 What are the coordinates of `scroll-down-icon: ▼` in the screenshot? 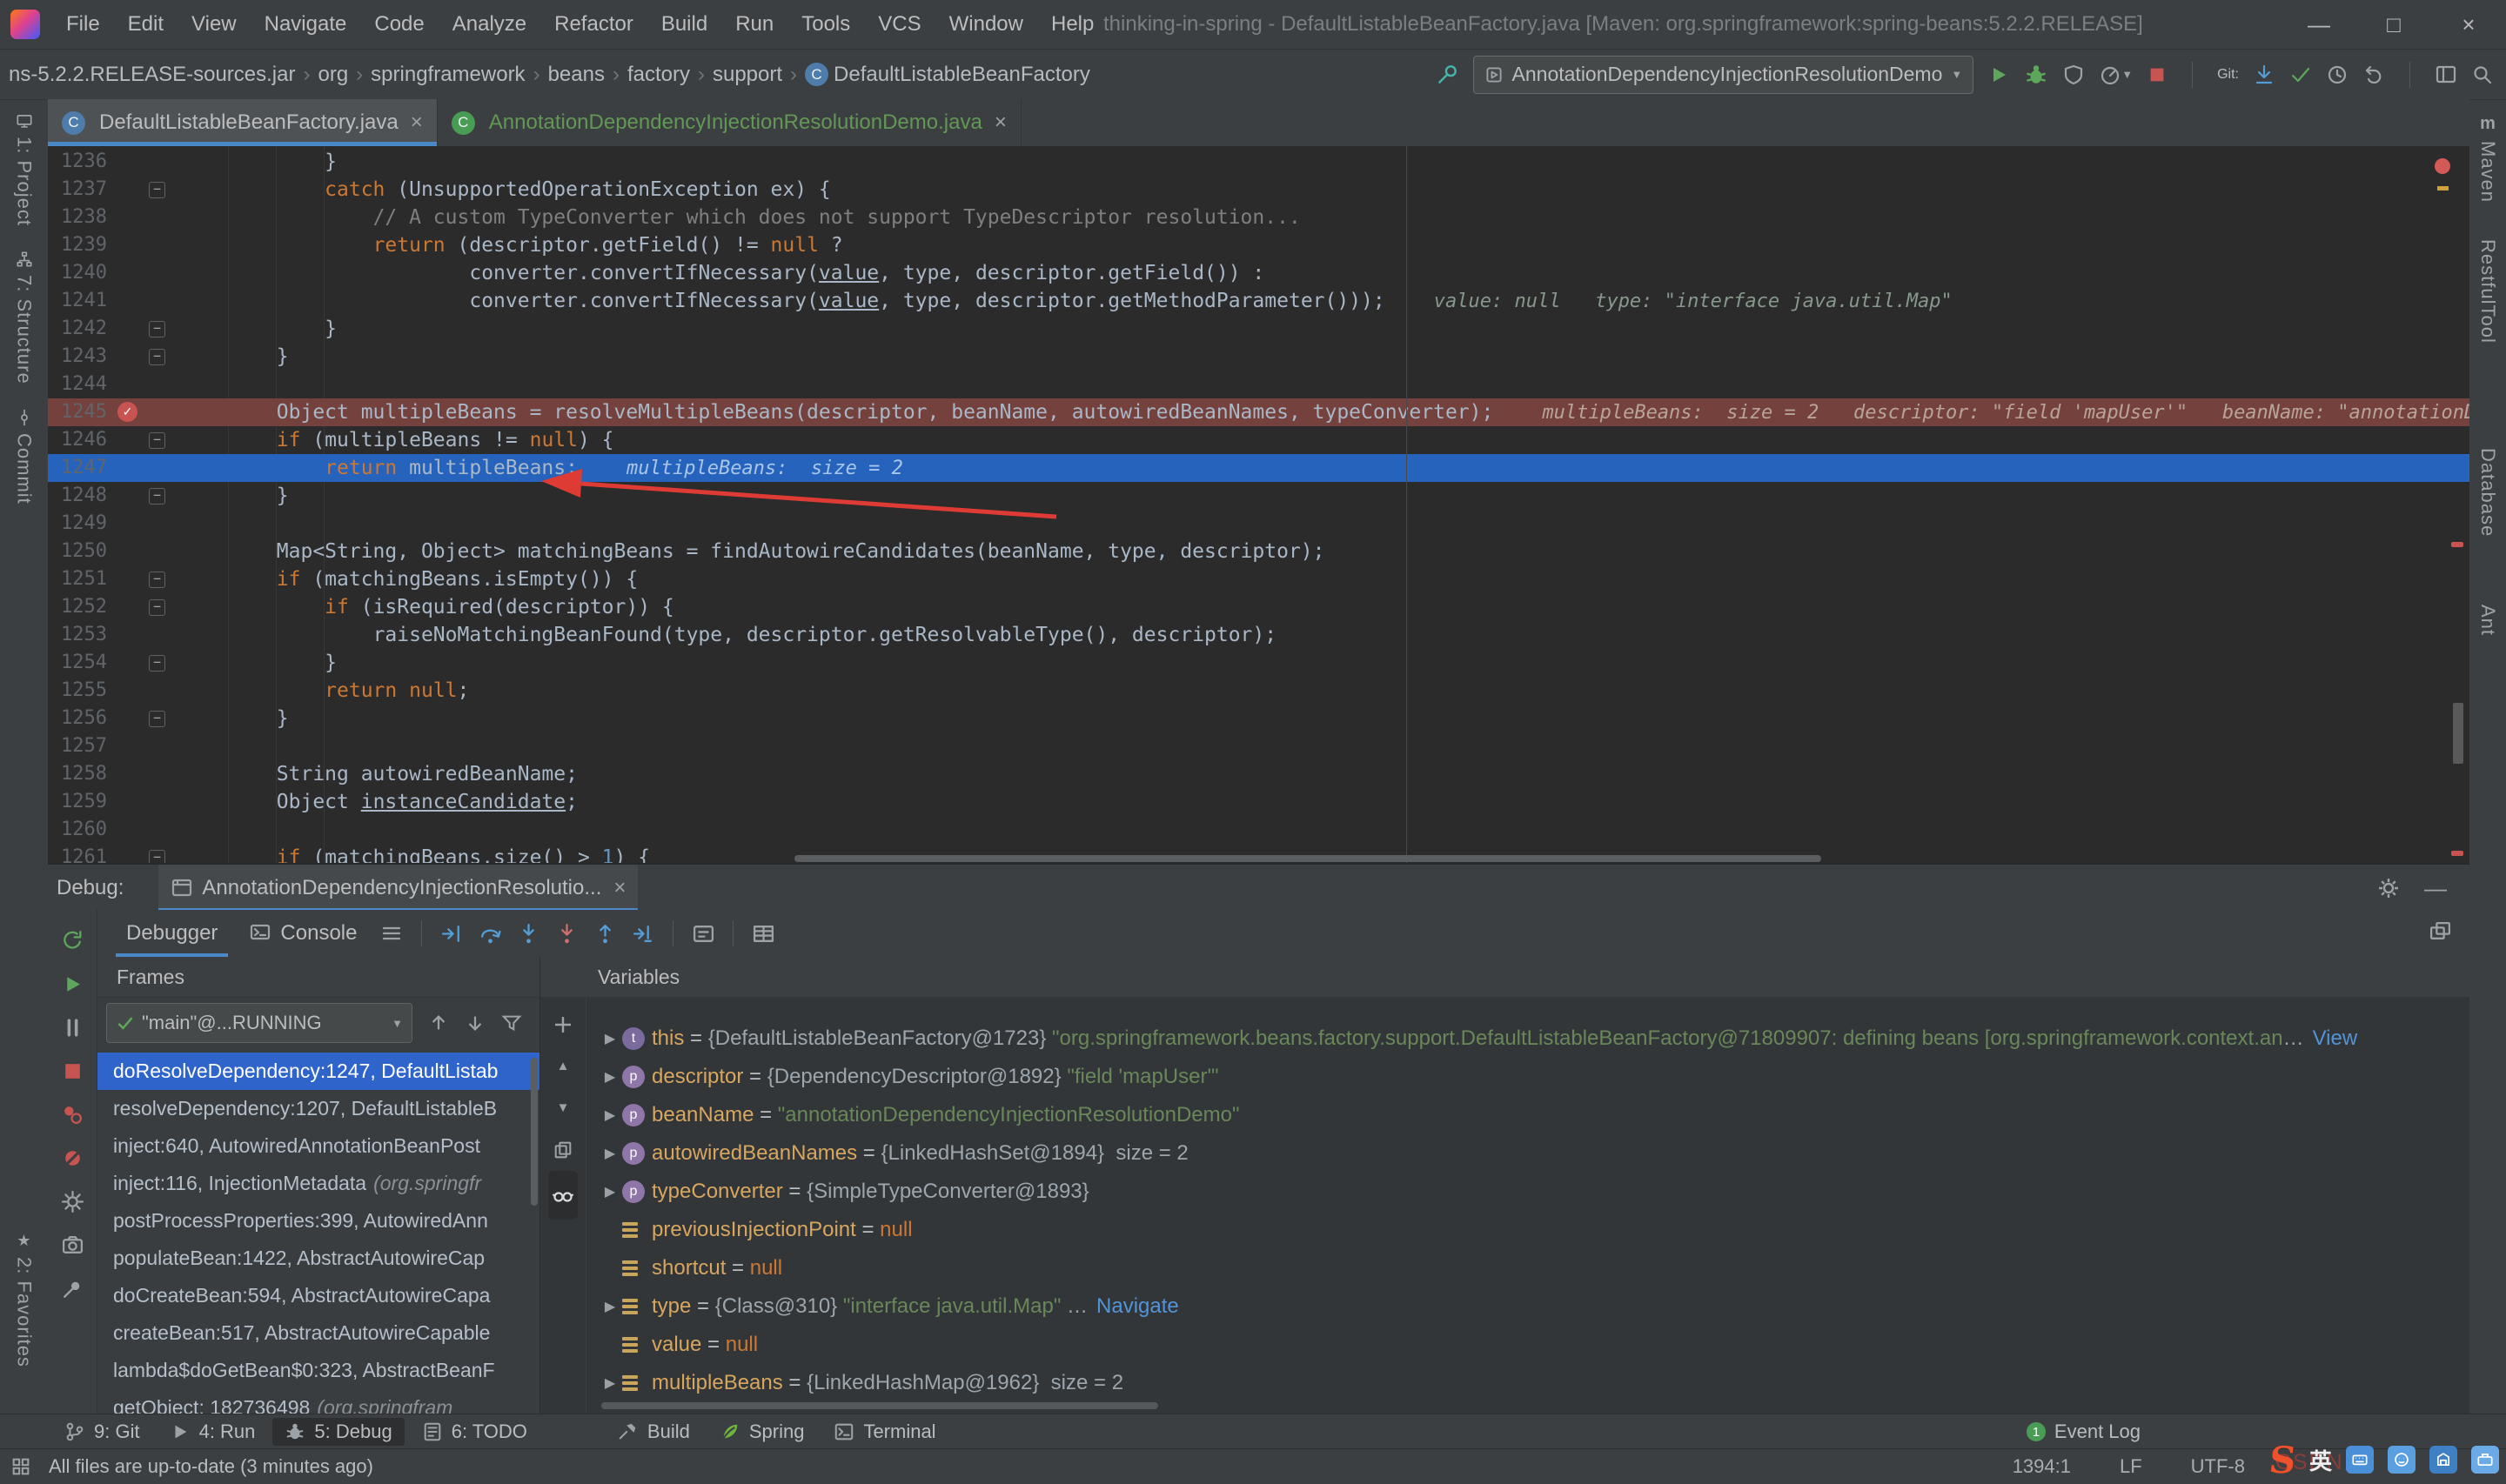 It's located at (563, 1108).